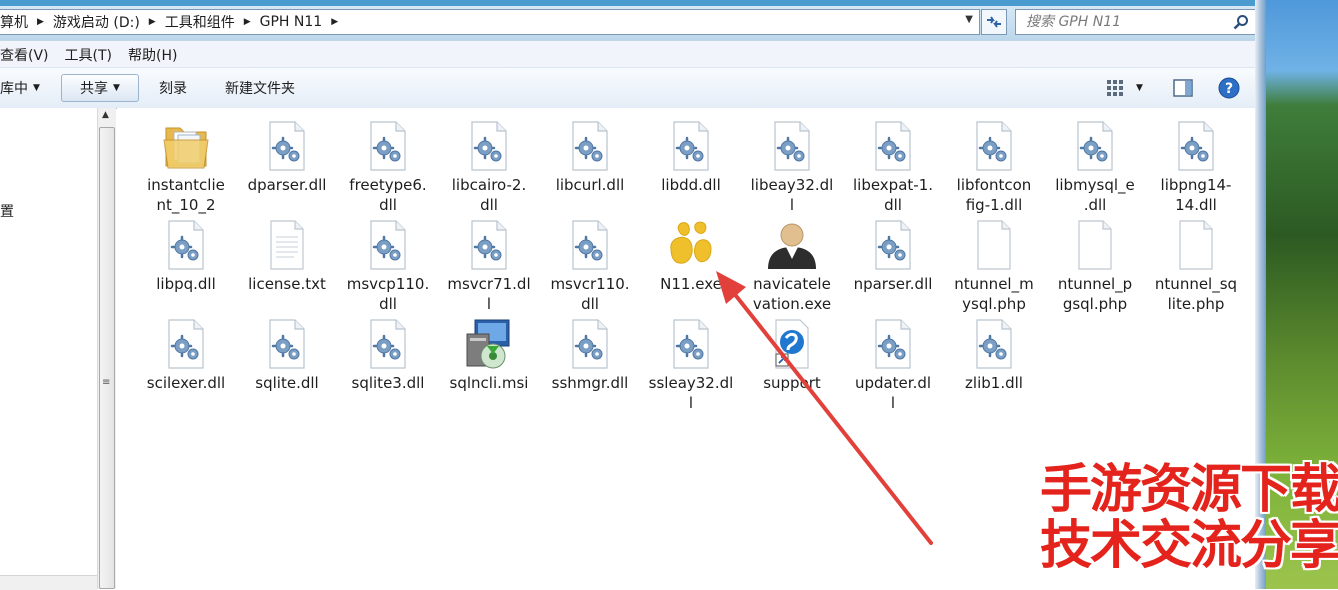  Describe the element at coordinates (1189, 490) in the screenshot. I see `watermark-line-1: 手游资源下载` at that location.